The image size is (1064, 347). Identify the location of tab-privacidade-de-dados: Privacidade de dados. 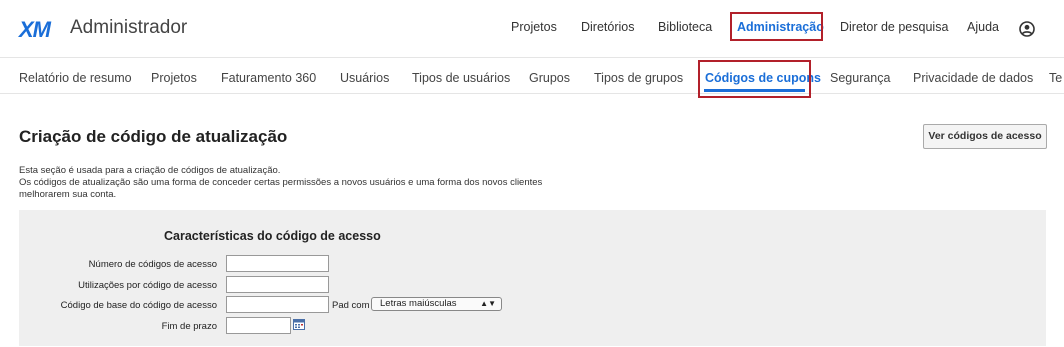
(973, 78).